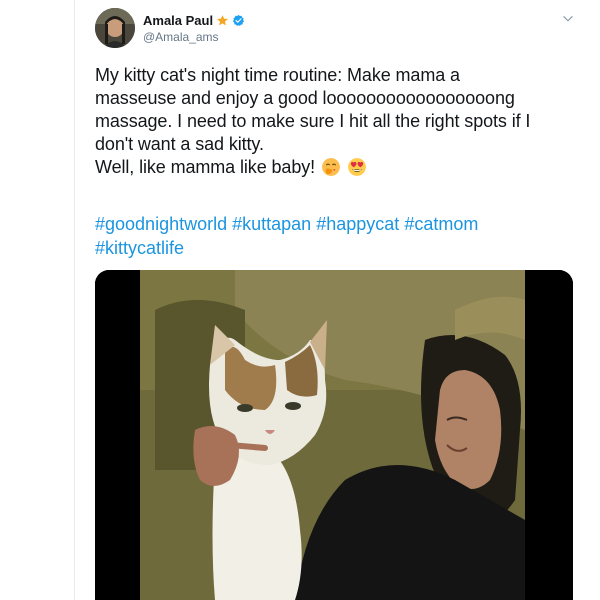 This screenshot has width=600, height=600. I want to click on verified-badge-icon, so click(239, 20).